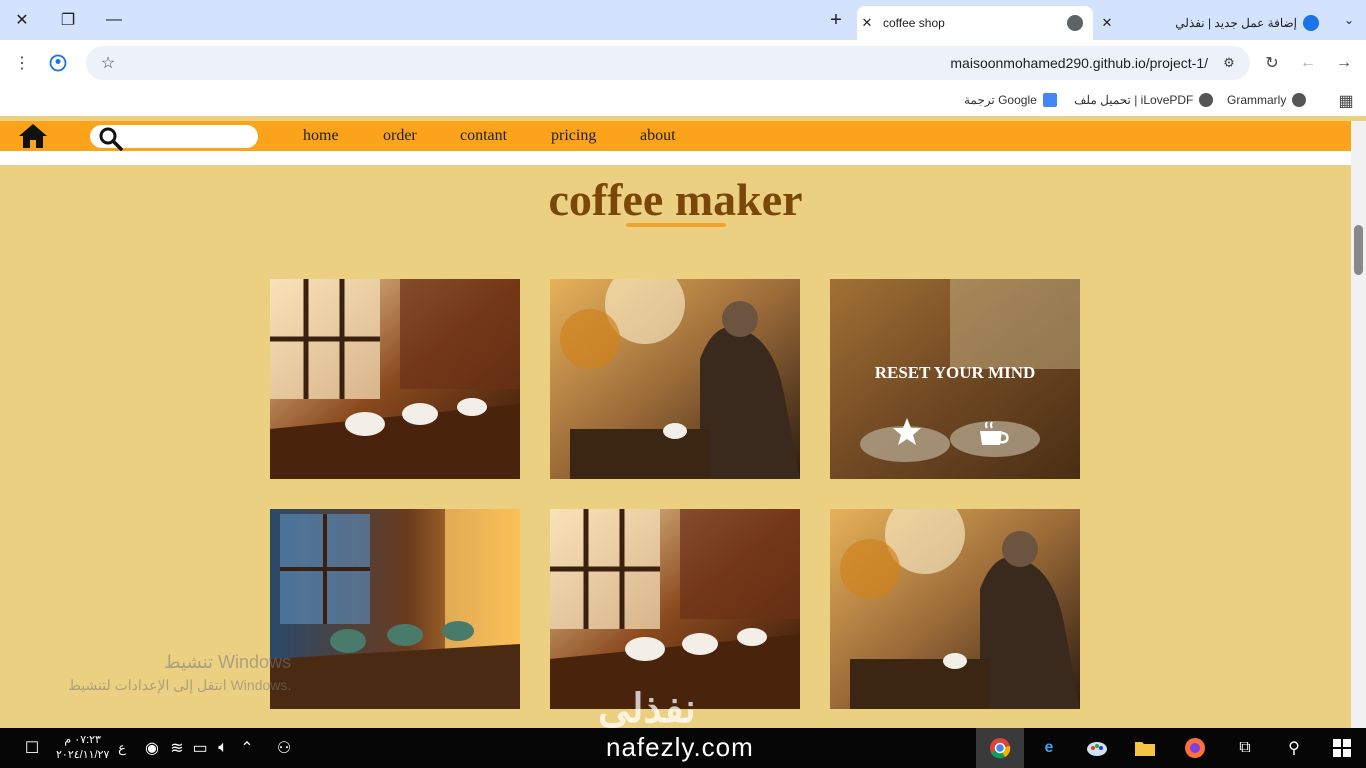 The height and width of the screenshot is (768, 1366). What do you see at coordinates (1134, 100) in the screenshot?
I see `bookmark-label: تحميل ملف | iLovePDF` at bounding box center [1134, 100].